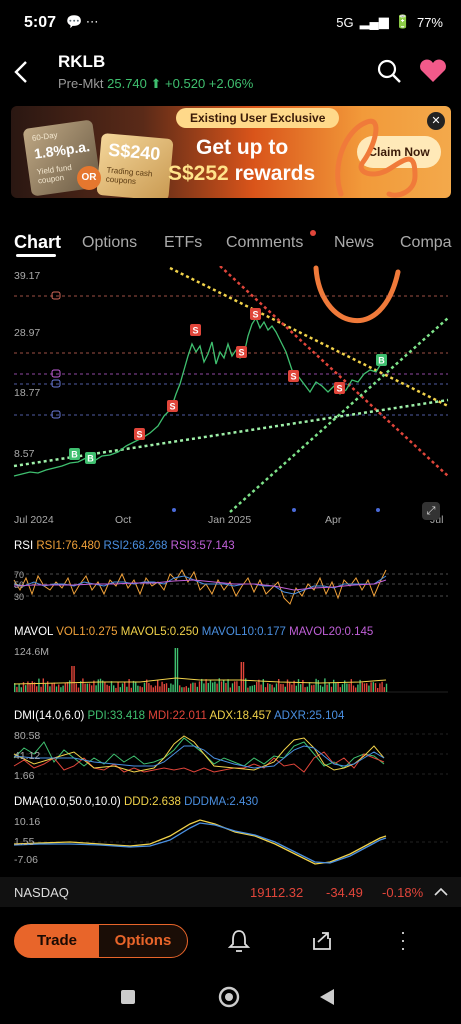 The image size is (461, 1024). Describe the element at coordinates (229, 997) in the screenshot. I see `home-icon` at that location.